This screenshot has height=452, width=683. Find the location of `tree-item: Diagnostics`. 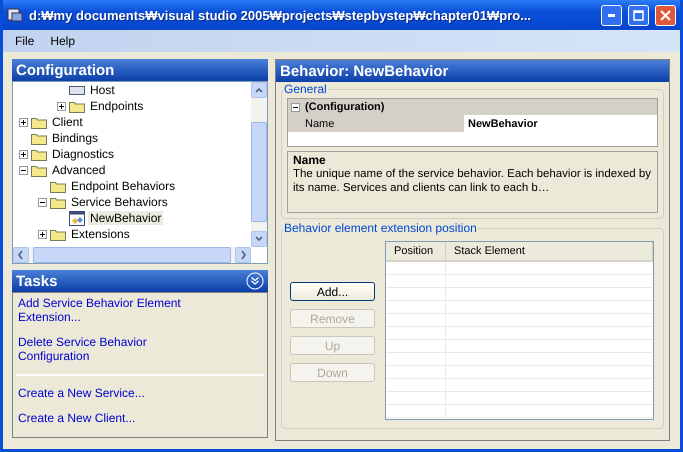

tree-item: Diagnostics is located at coordinates (83, 154).